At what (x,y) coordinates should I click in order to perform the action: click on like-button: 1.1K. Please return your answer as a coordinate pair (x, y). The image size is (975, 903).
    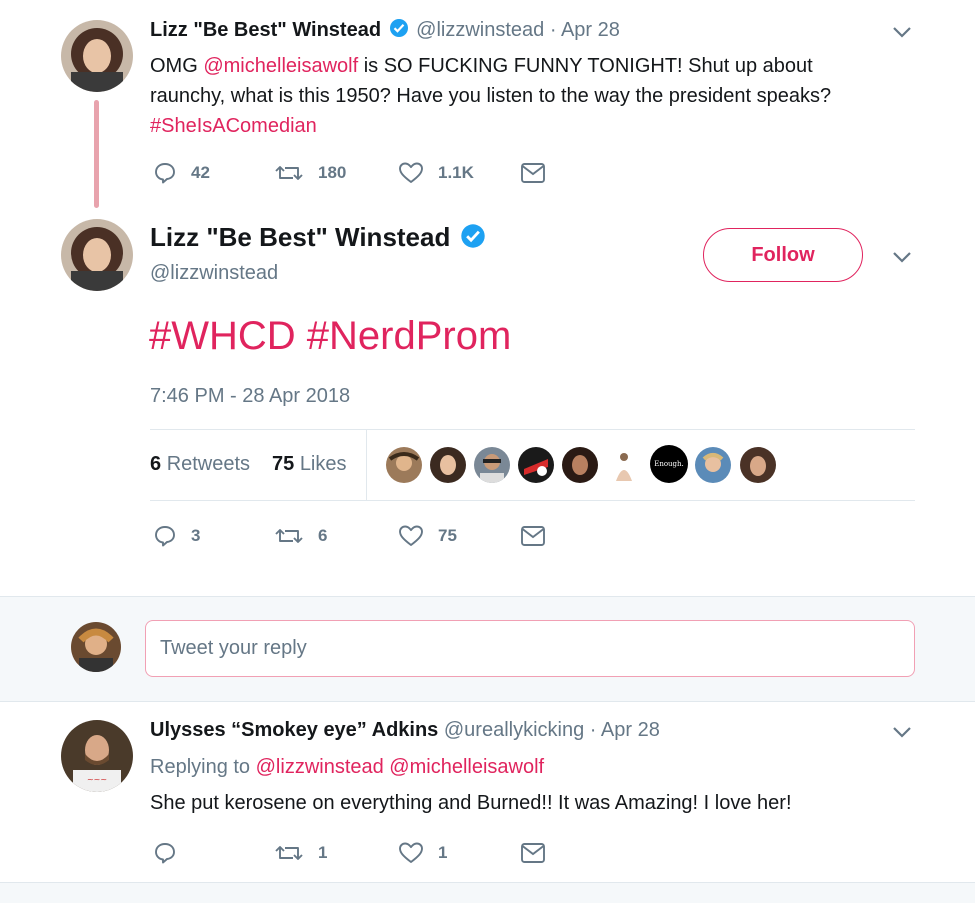
    Looking at the image, I should click on (436, 173).